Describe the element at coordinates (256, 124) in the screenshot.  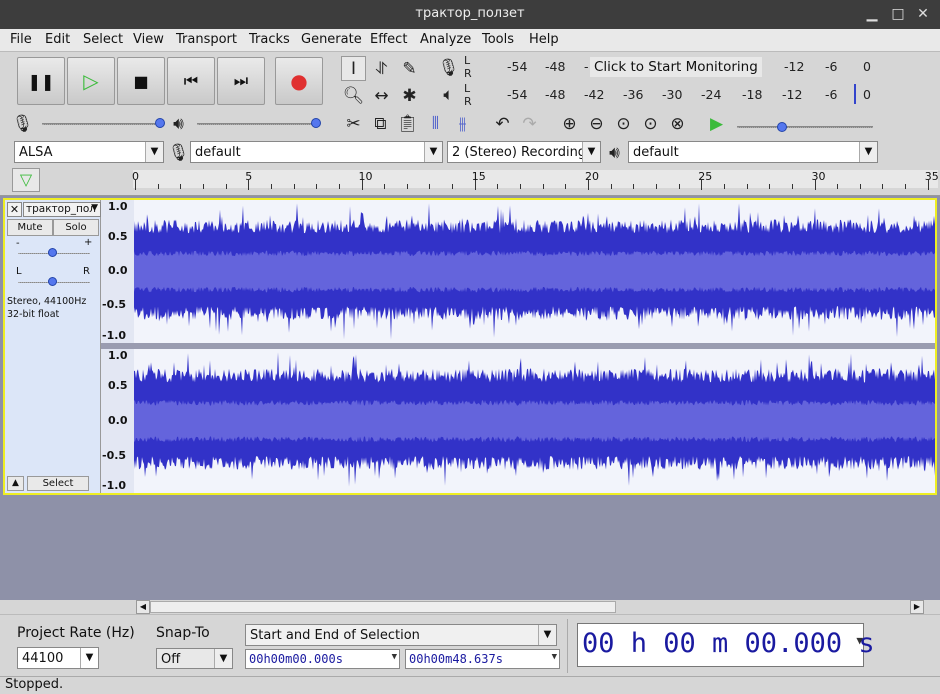
I see `playback-volume-slider` at that location.